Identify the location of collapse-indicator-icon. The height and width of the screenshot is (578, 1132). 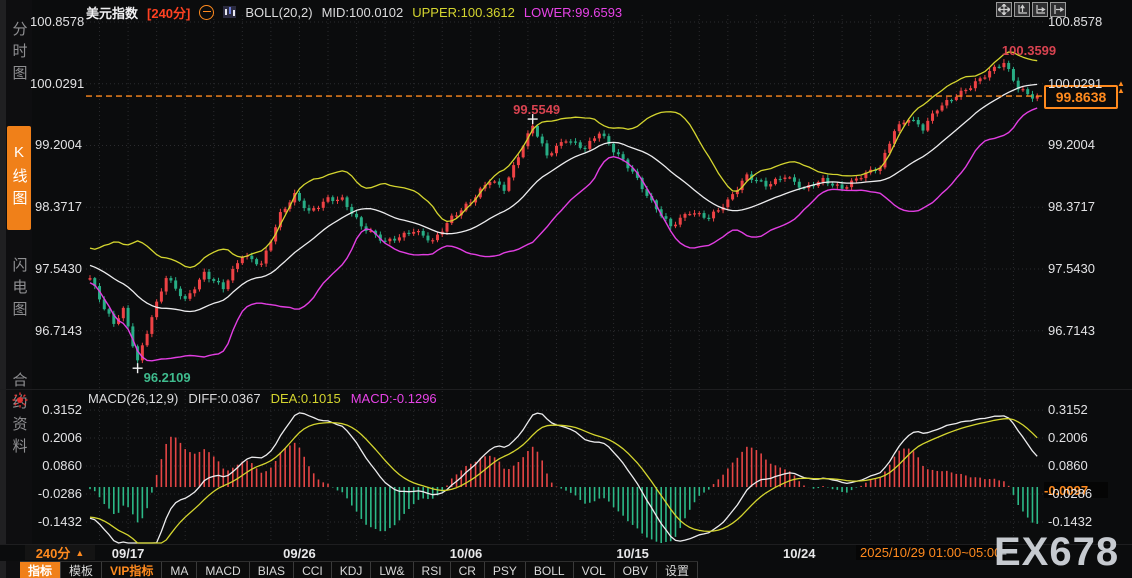
(207, 12).